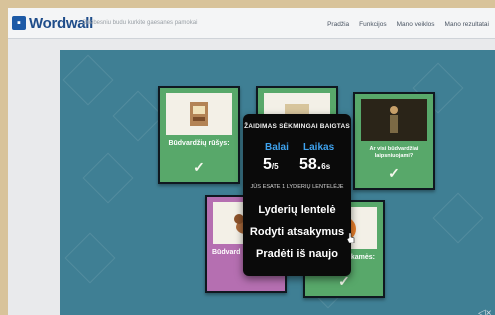 The image size is (495, 315). What do you see at coordinates (297, 126) in the screenshot?
I see `popup-title: ŽAIDIMAS SĖKMINGAI BAIGTAS` at bounding box center [297, 126].